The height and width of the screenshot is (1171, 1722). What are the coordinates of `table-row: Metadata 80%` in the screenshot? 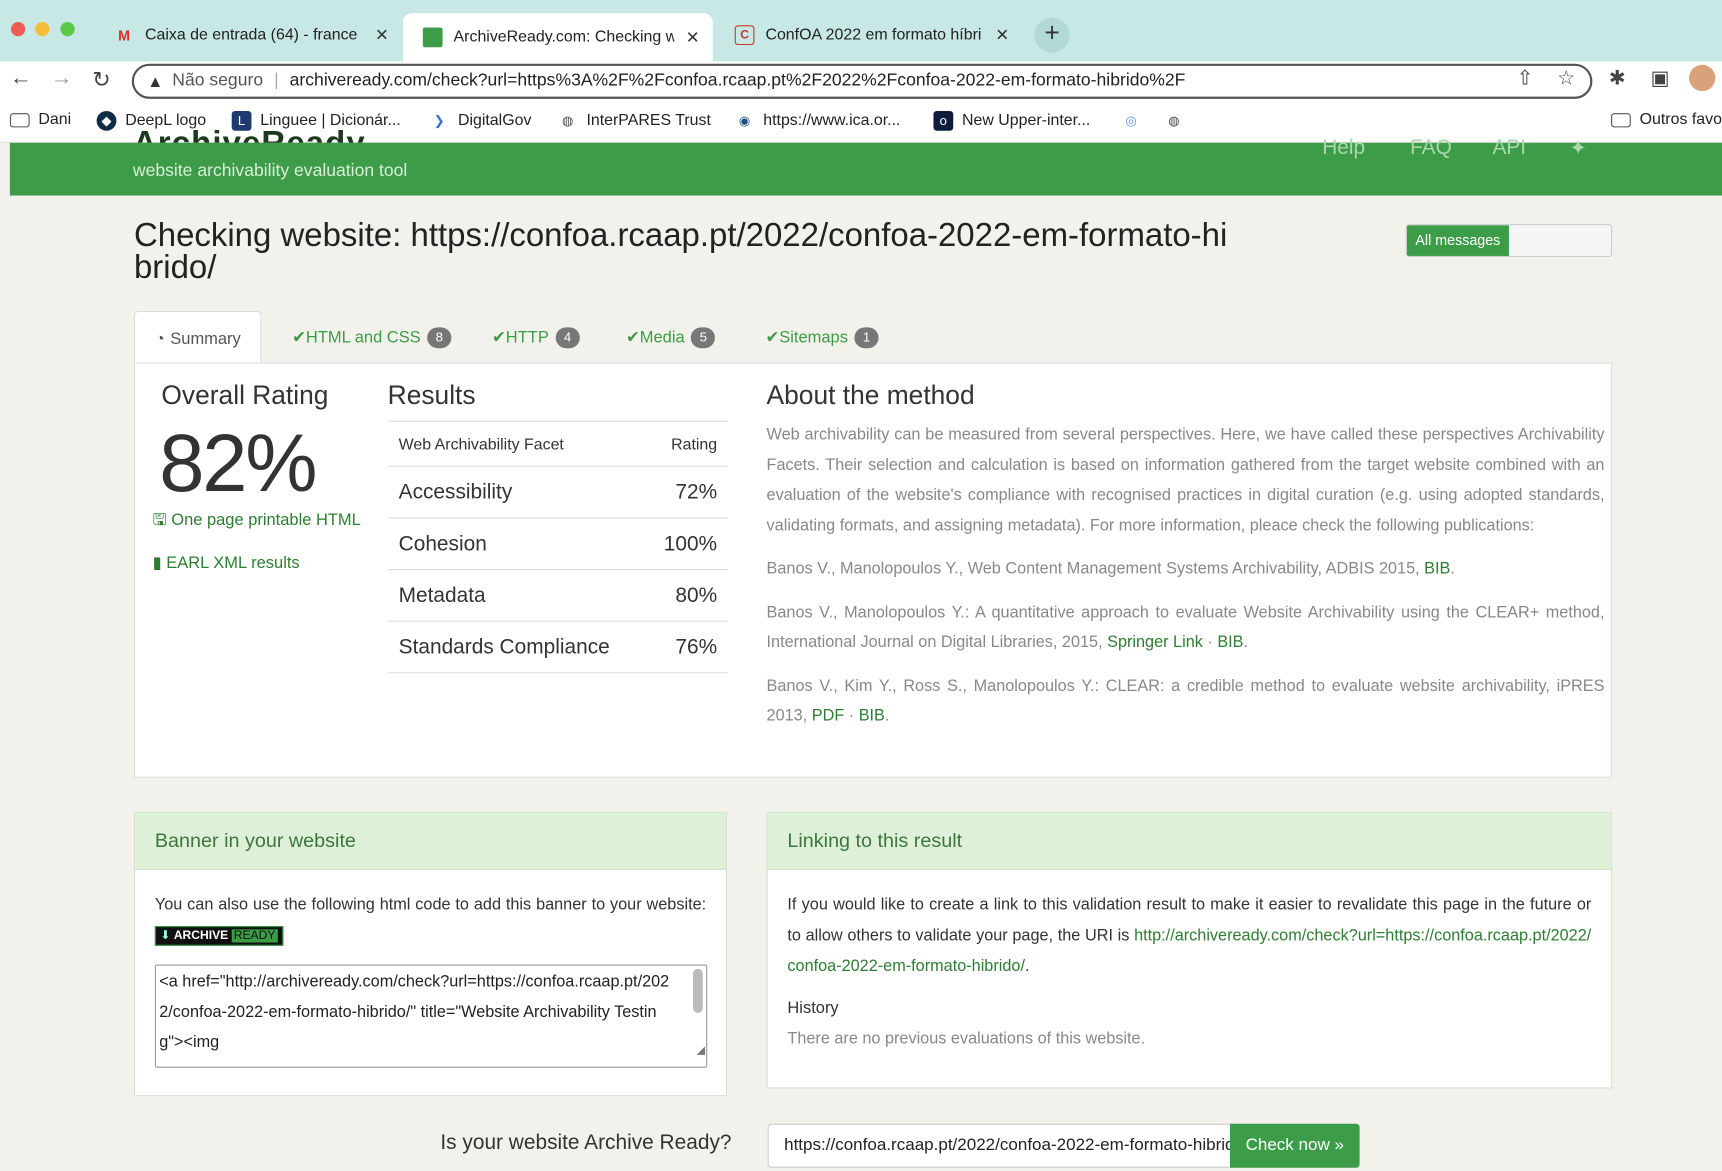 It's located at (558, 595).